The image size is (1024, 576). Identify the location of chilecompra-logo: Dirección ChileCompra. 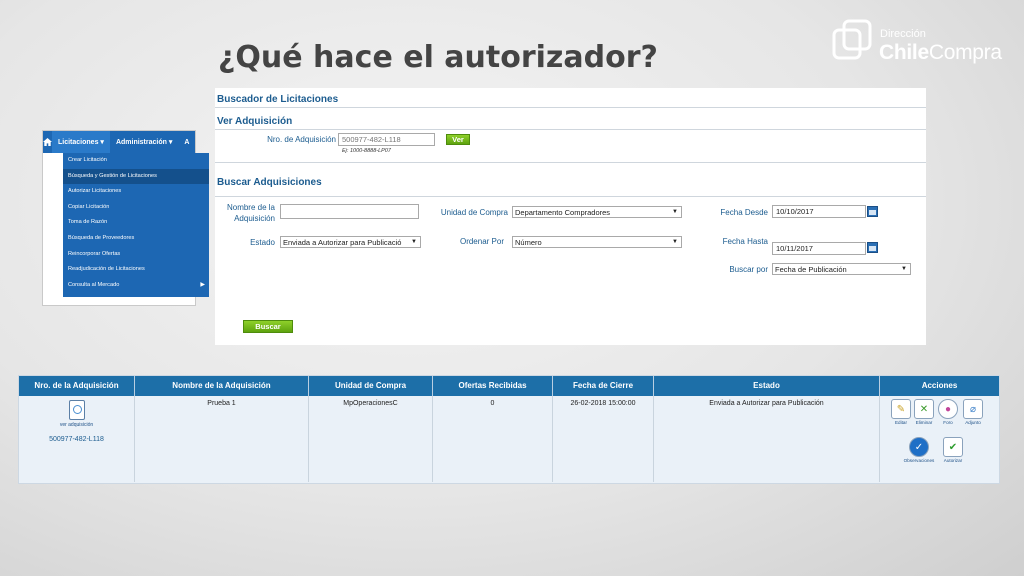
(916, 40).